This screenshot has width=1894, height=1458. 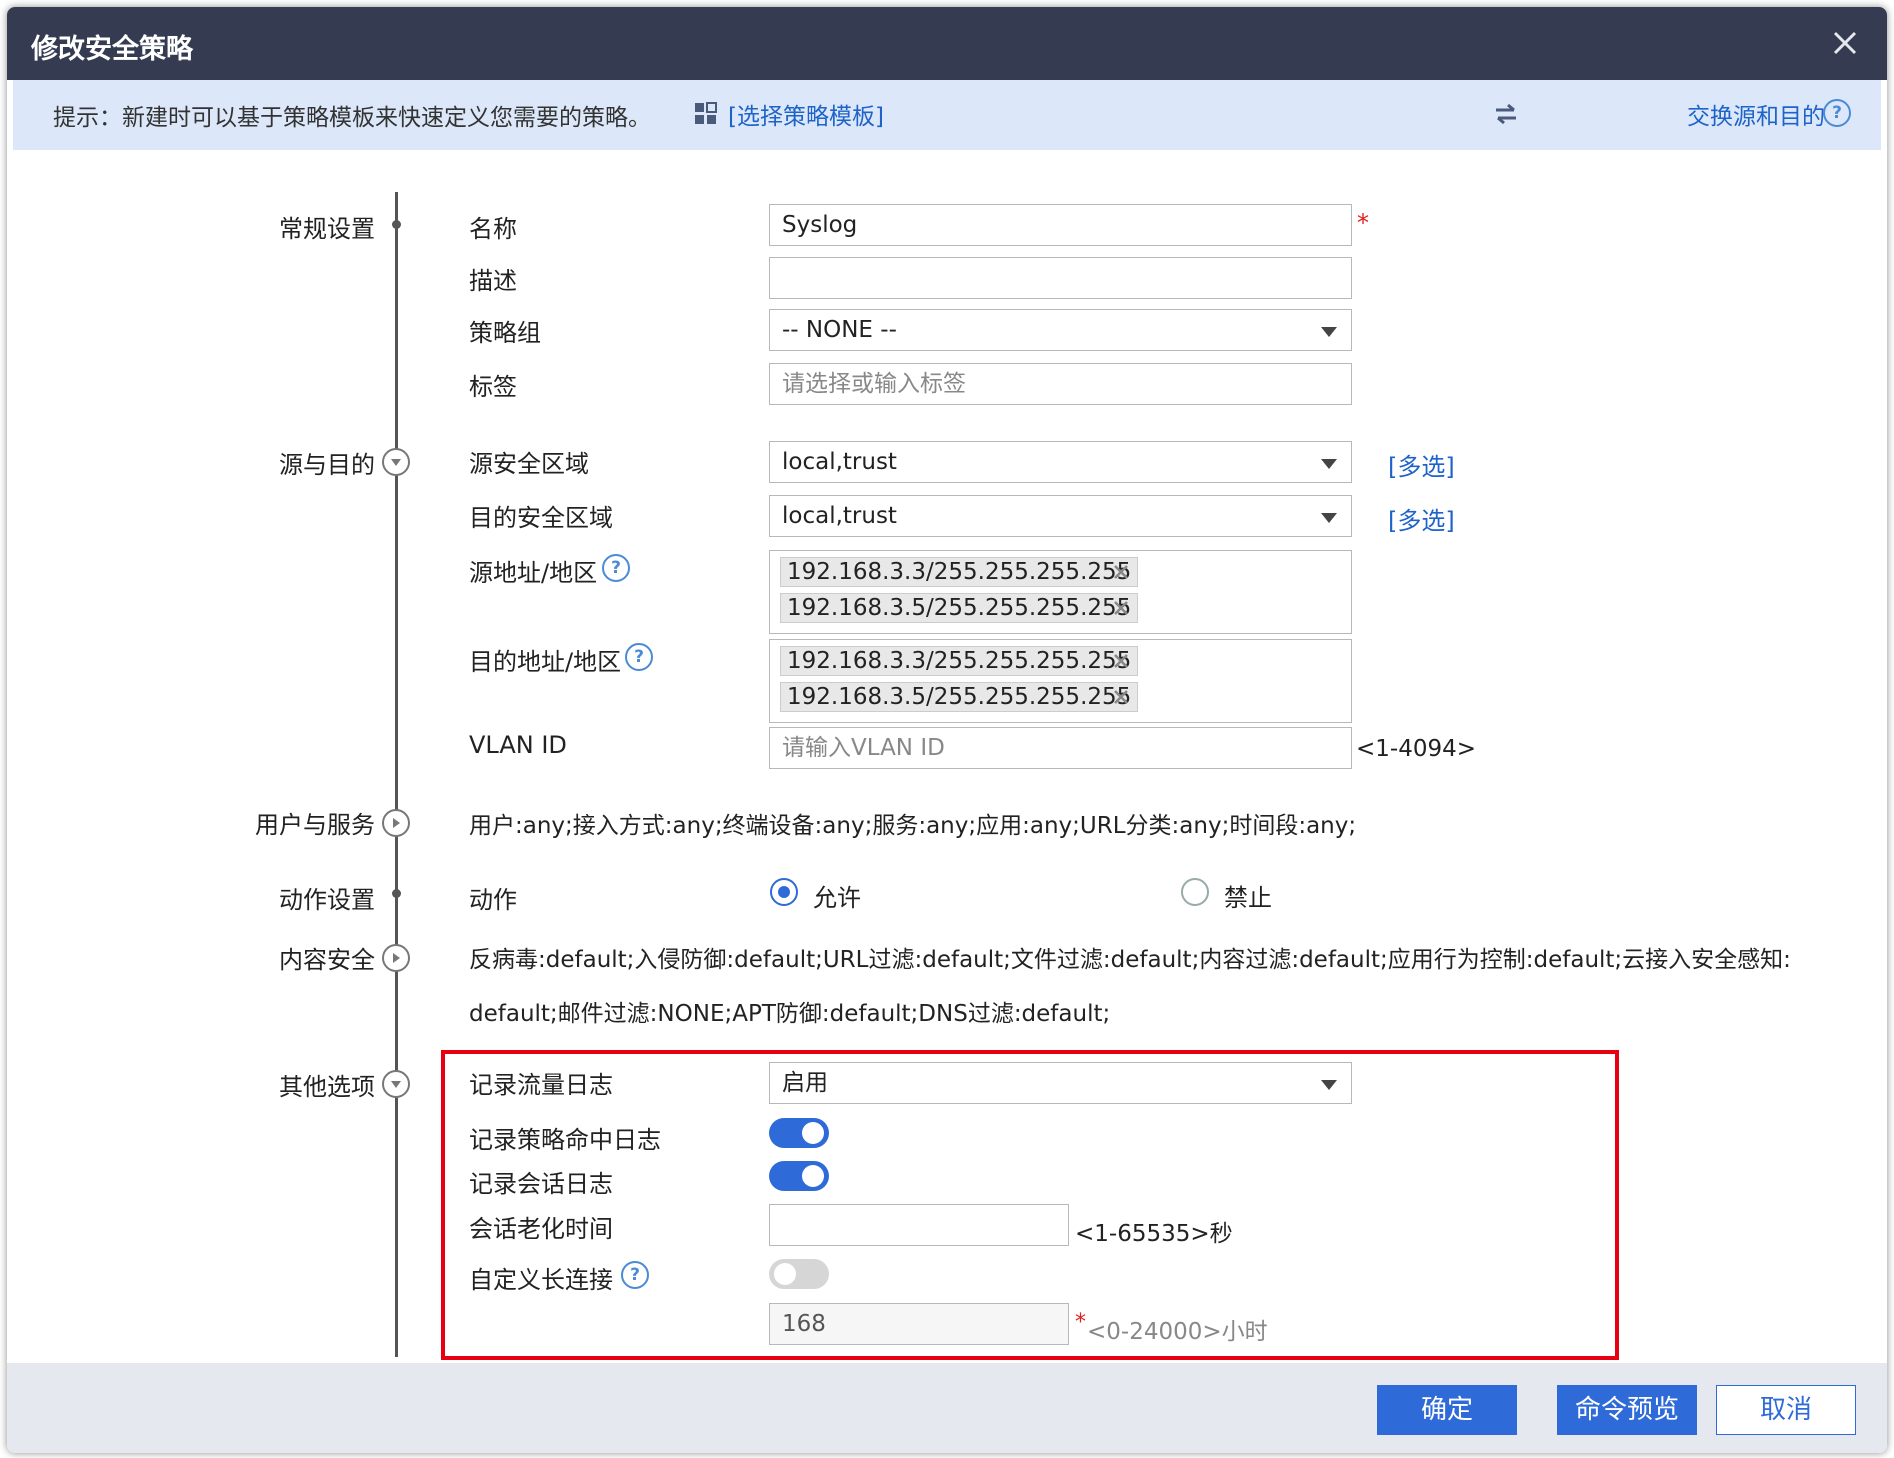 I want to click on long-connection-toggle, so click(x=799, y=1274).